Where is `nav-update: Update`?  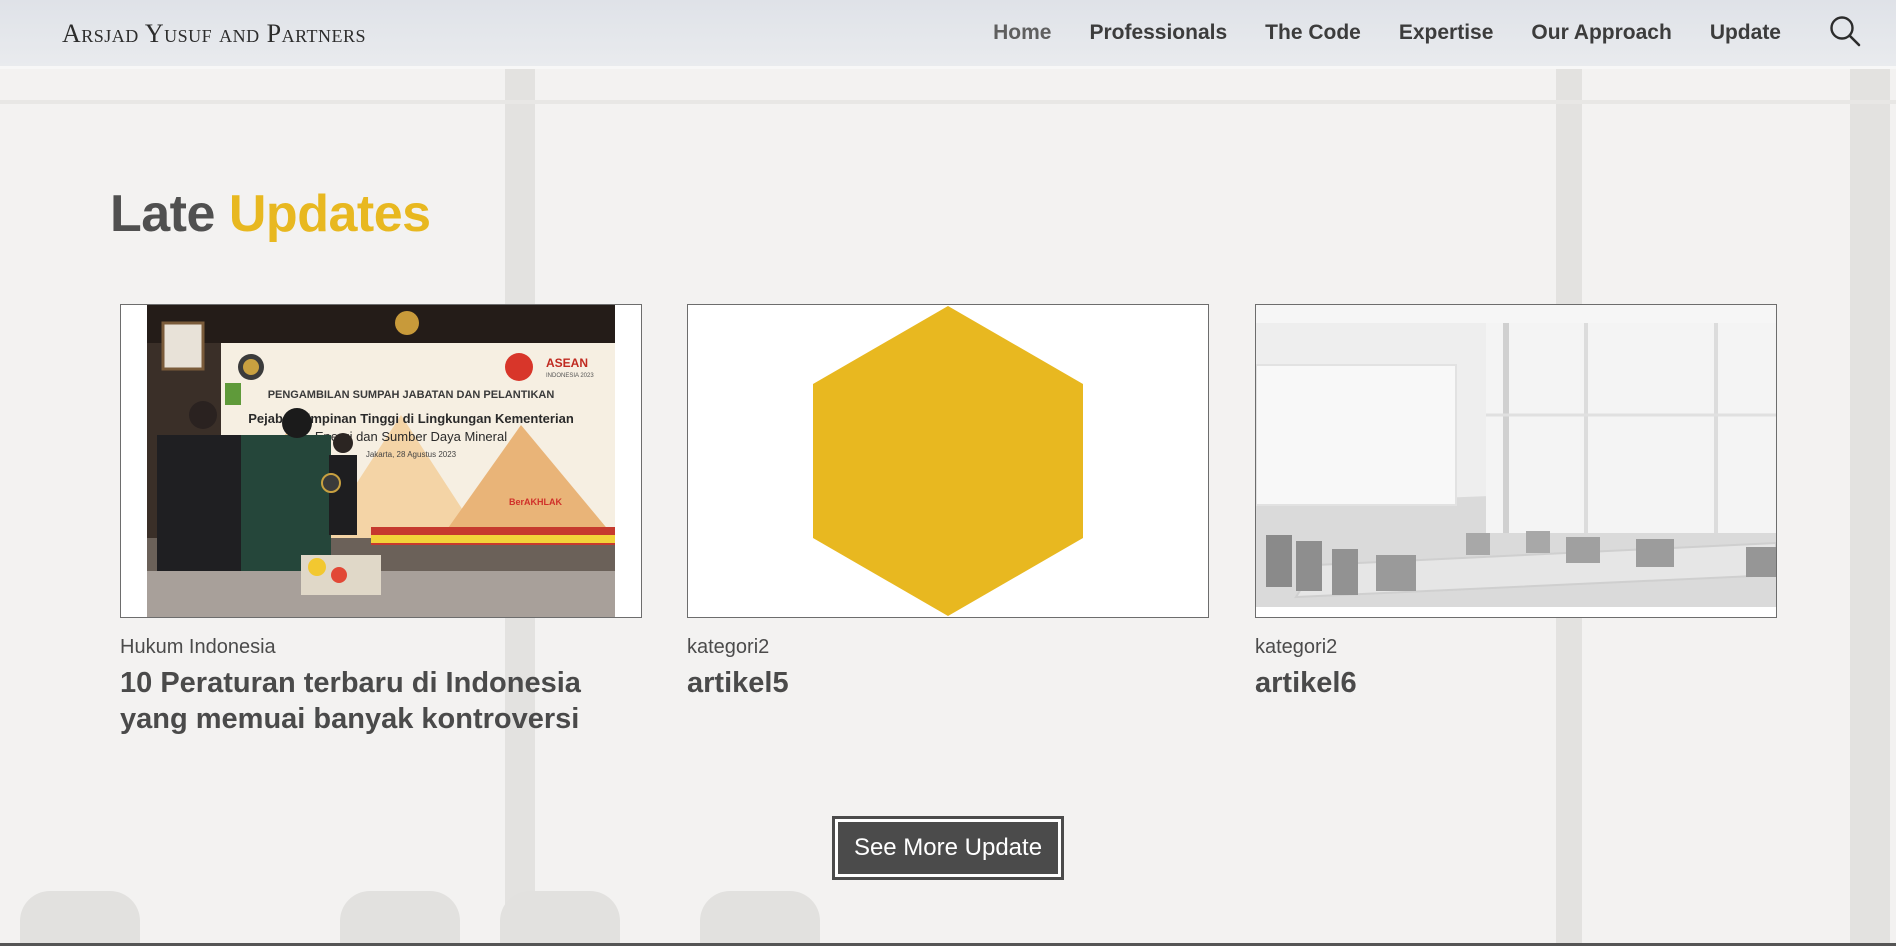 nav-update: Update is located at coordinates (1745, 33).